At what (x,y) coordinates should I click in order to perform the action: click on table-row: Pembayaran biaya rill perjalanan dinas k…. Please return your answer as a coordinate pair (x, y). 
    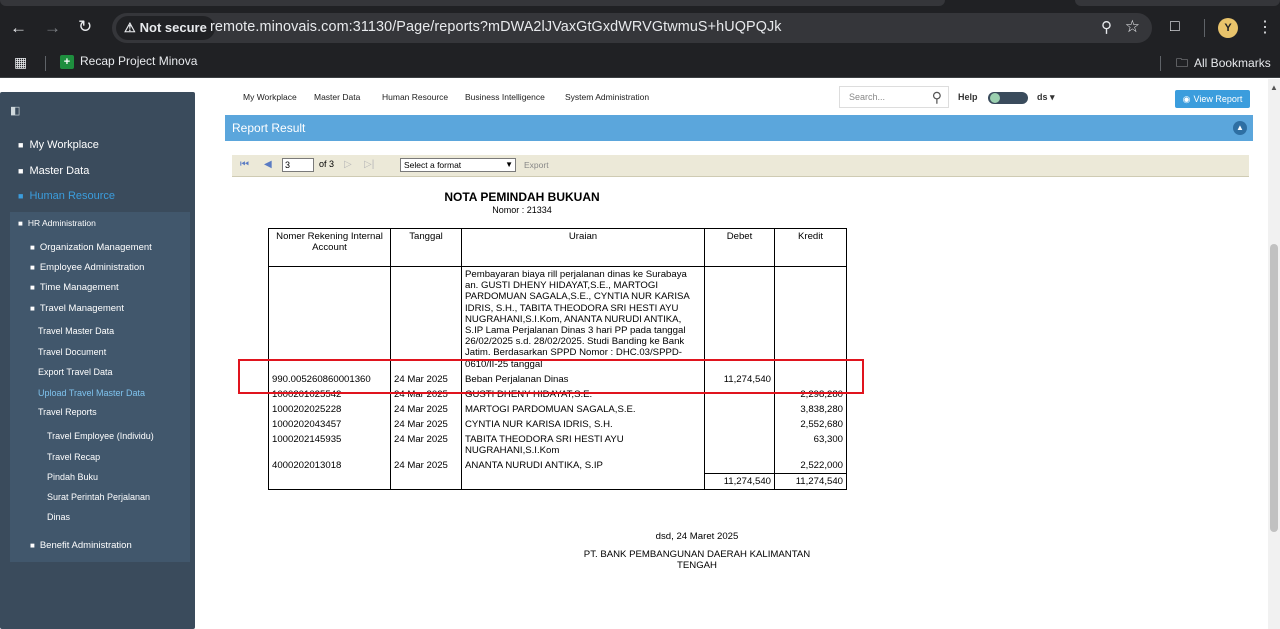
    Looking at the image, I should click on (557, 318).